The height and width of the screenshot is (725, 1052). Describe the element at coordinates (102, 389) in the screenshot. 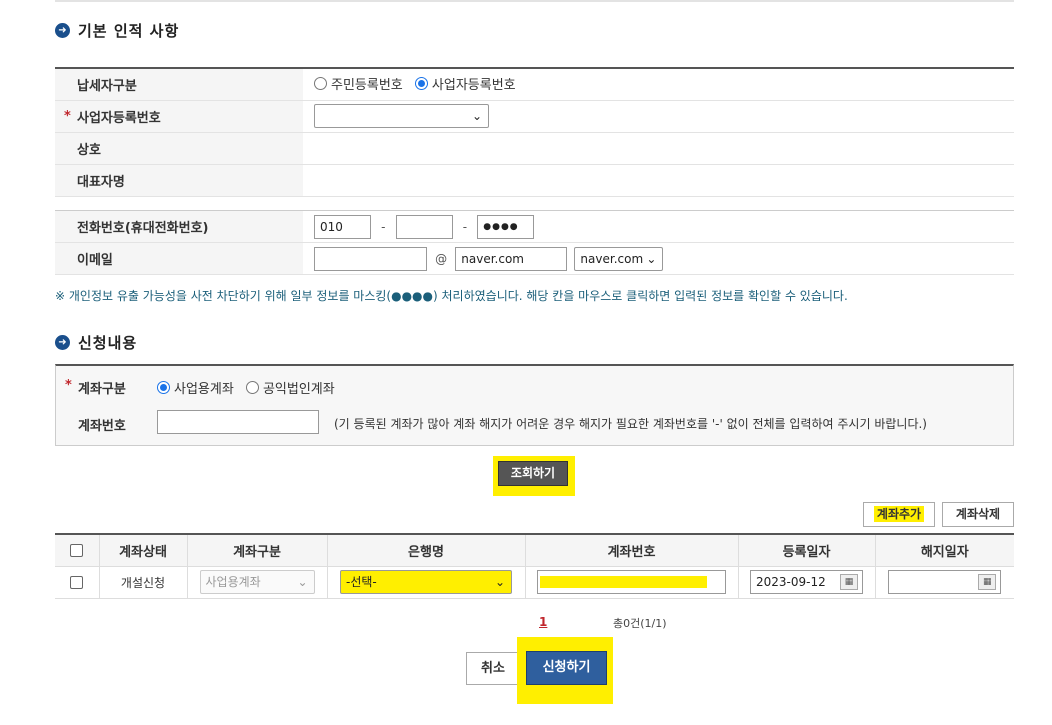

I see `account-type-label: 계좌구분` at that location.